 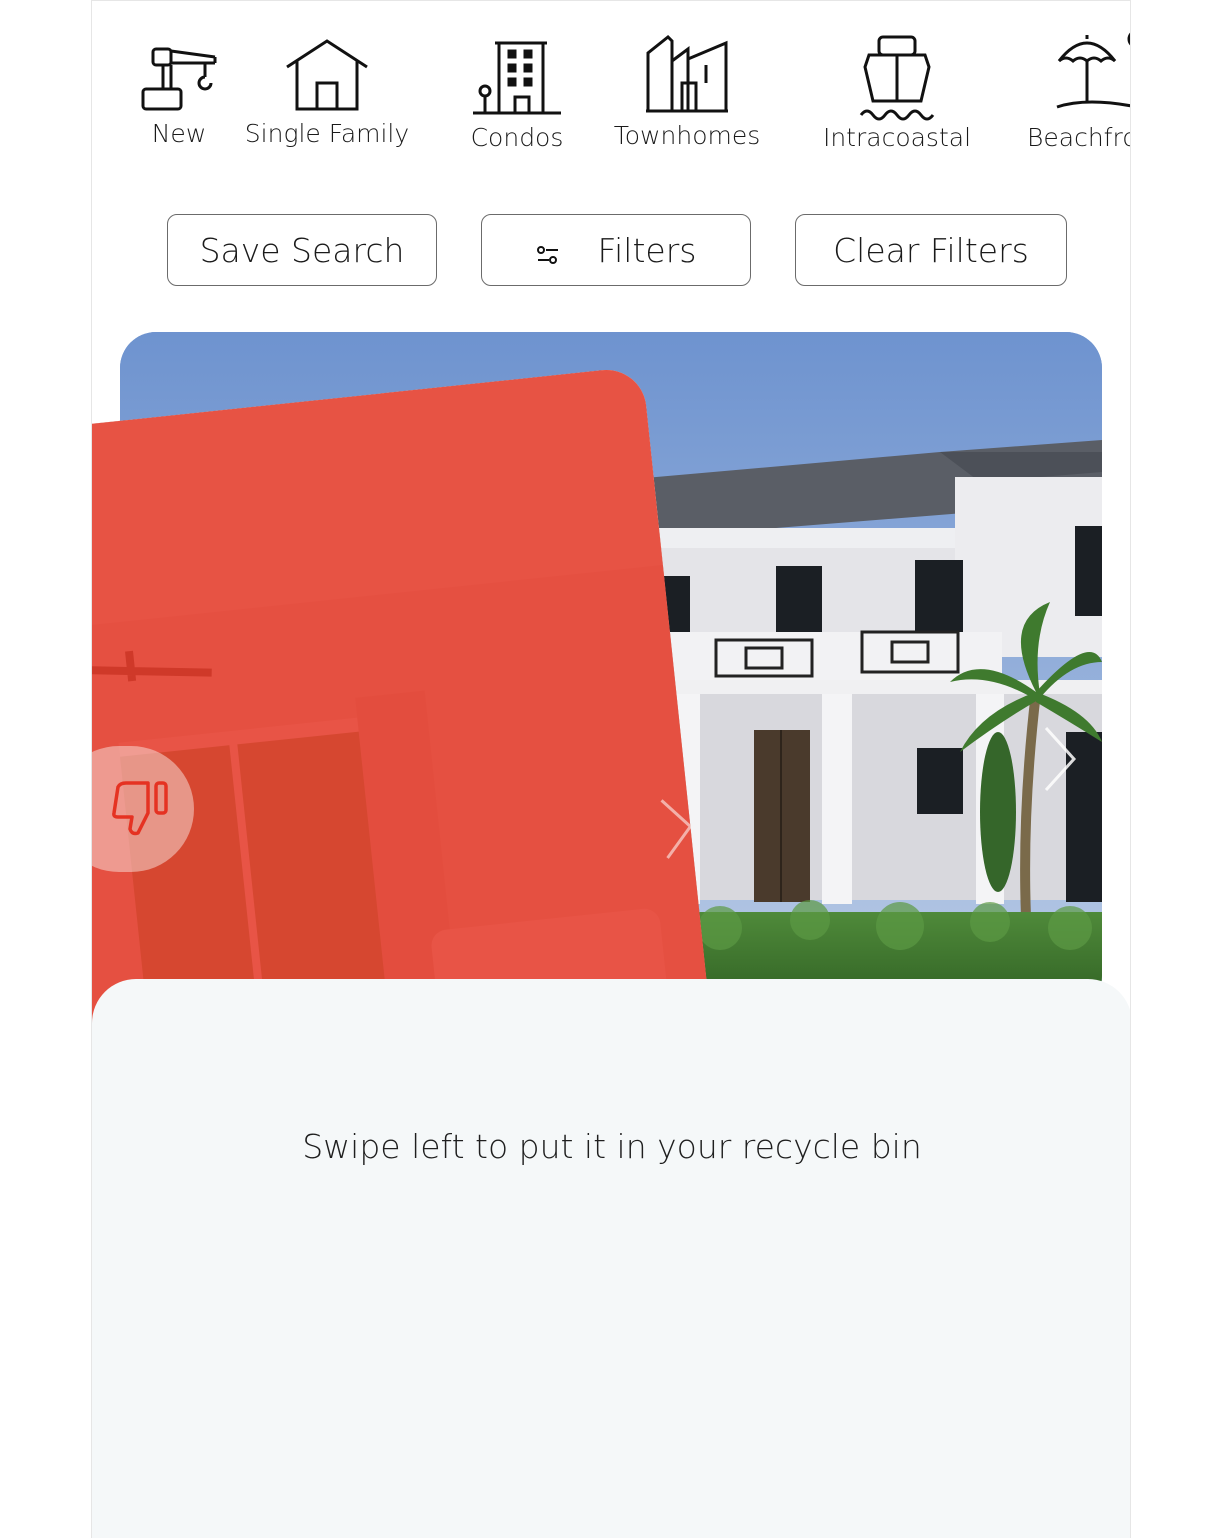 I want to click on next-photo-icon, so click(x=1060, y=759).